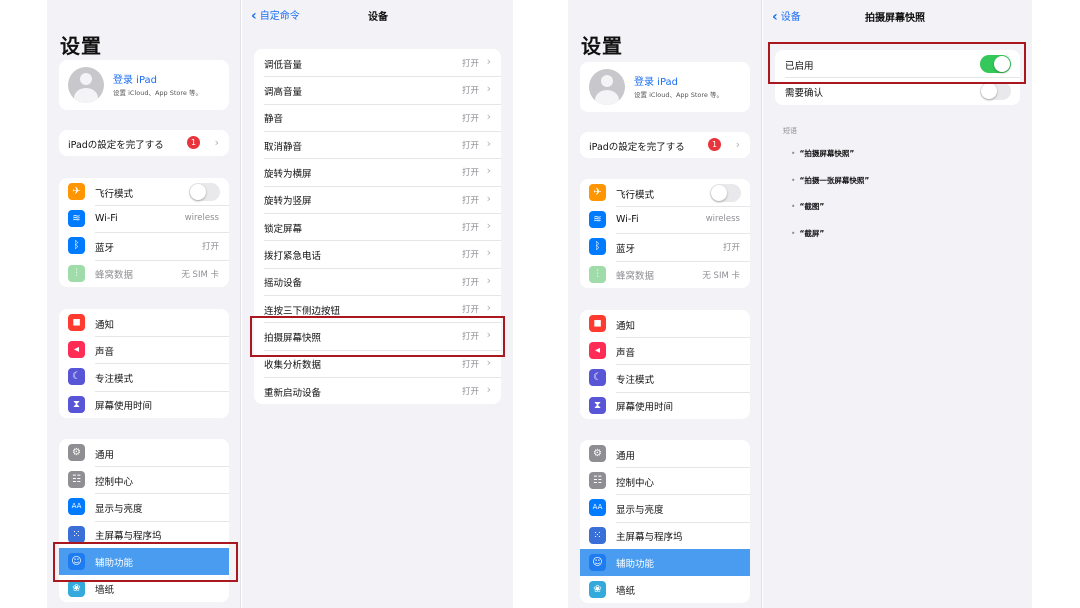 This screenshot has height=608, width=1080. Describe the element at coordinates (283, 229) in the screenshot. I see `command-label: 锁定屏幕` at that location.